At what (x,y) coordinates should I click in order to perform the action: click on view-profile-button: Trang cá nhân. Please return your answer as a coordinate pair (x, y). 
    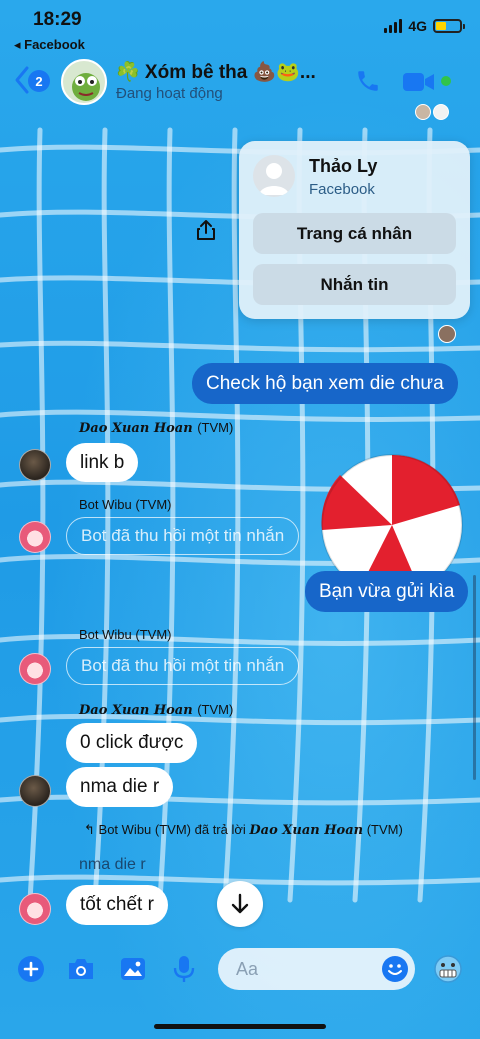
    Looking at the image, I should click on (354, 233).